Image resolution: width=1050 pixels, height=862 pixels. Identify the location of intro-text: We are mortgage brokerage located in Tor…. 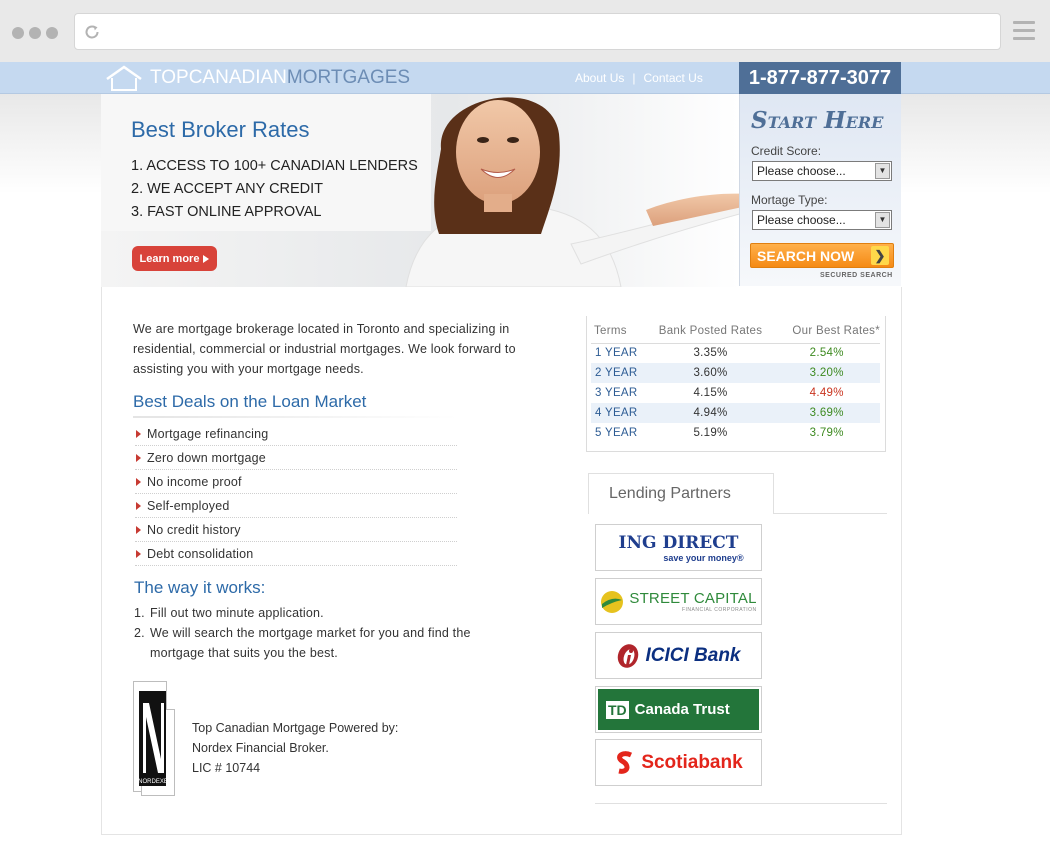
(324, 349).